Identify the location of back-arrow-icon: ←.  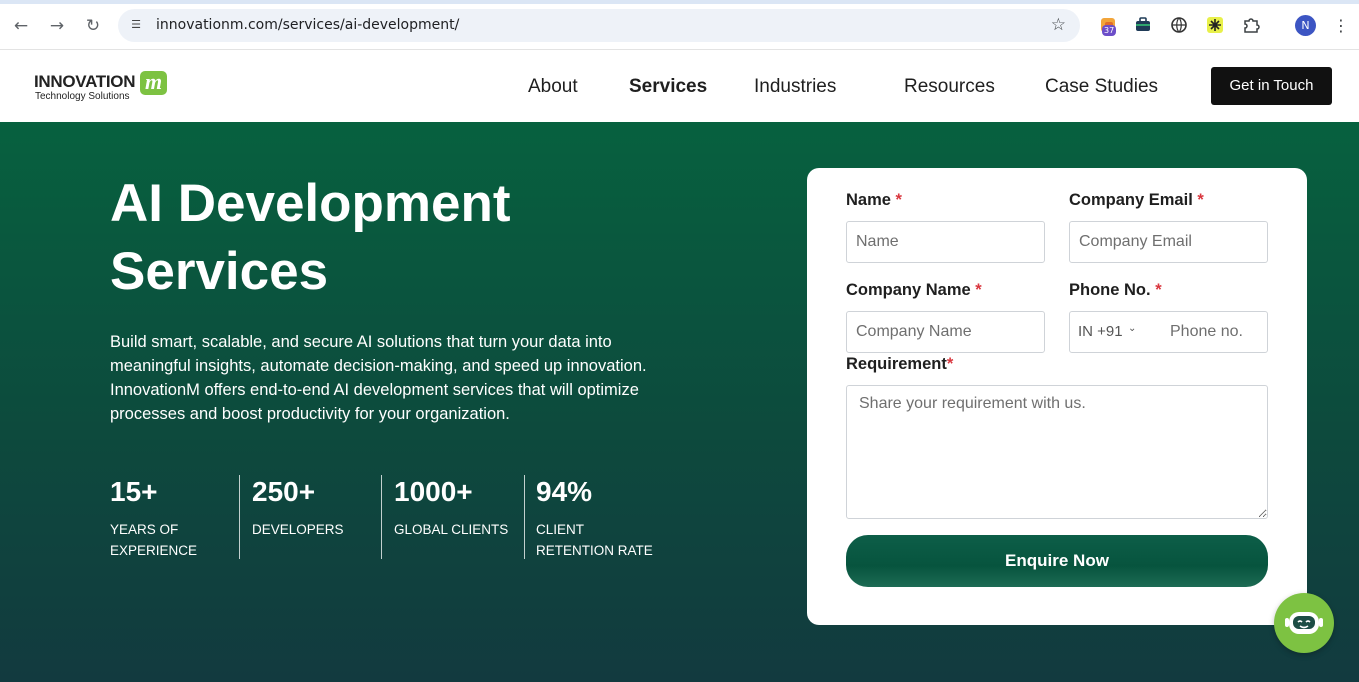
(21, 26).